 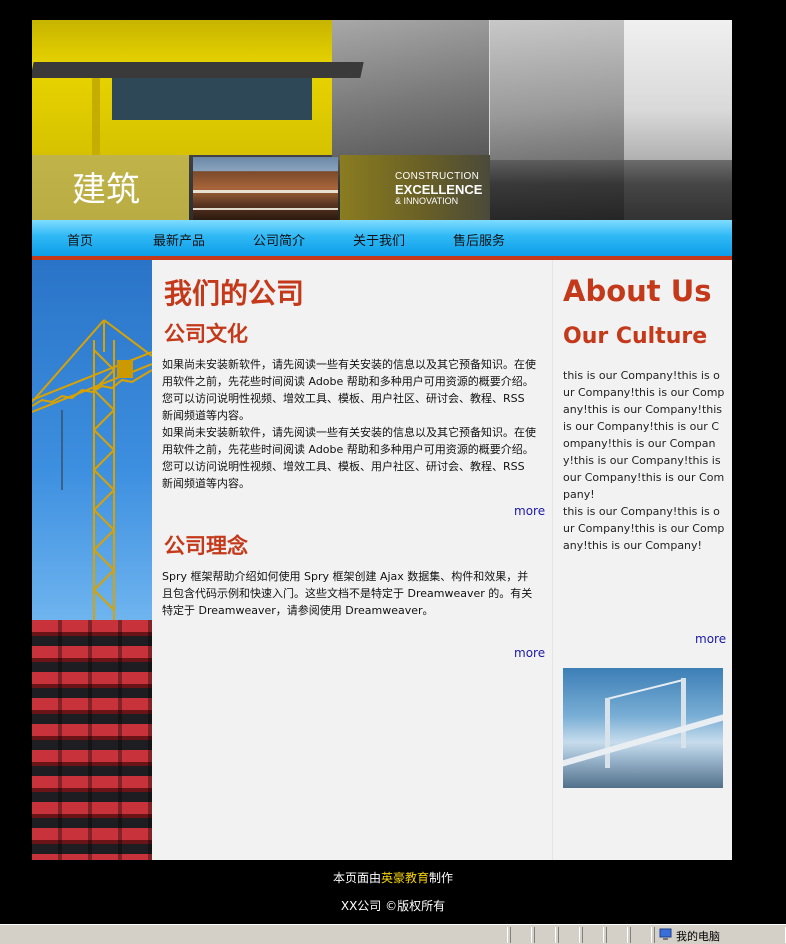 What do you see at coordinates (529, 511) in the screenshot?
I see `culture-more-link: more` at bounding box center [529, 511].